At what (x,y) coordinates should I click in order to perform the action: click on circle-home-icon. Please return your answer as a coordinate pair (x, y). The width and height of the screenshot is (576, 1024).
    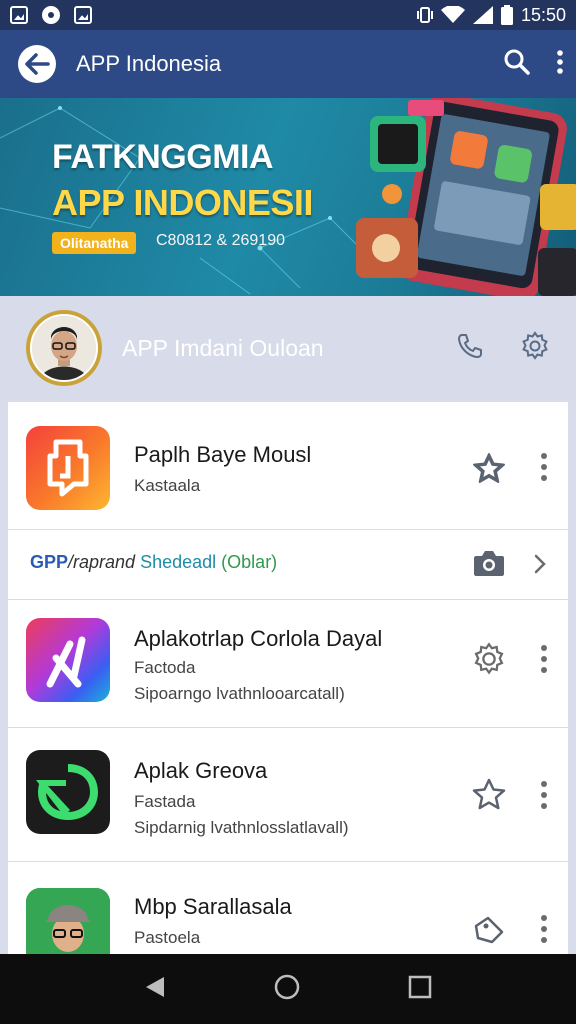
    Looking at the image, I should click on (287, 986).